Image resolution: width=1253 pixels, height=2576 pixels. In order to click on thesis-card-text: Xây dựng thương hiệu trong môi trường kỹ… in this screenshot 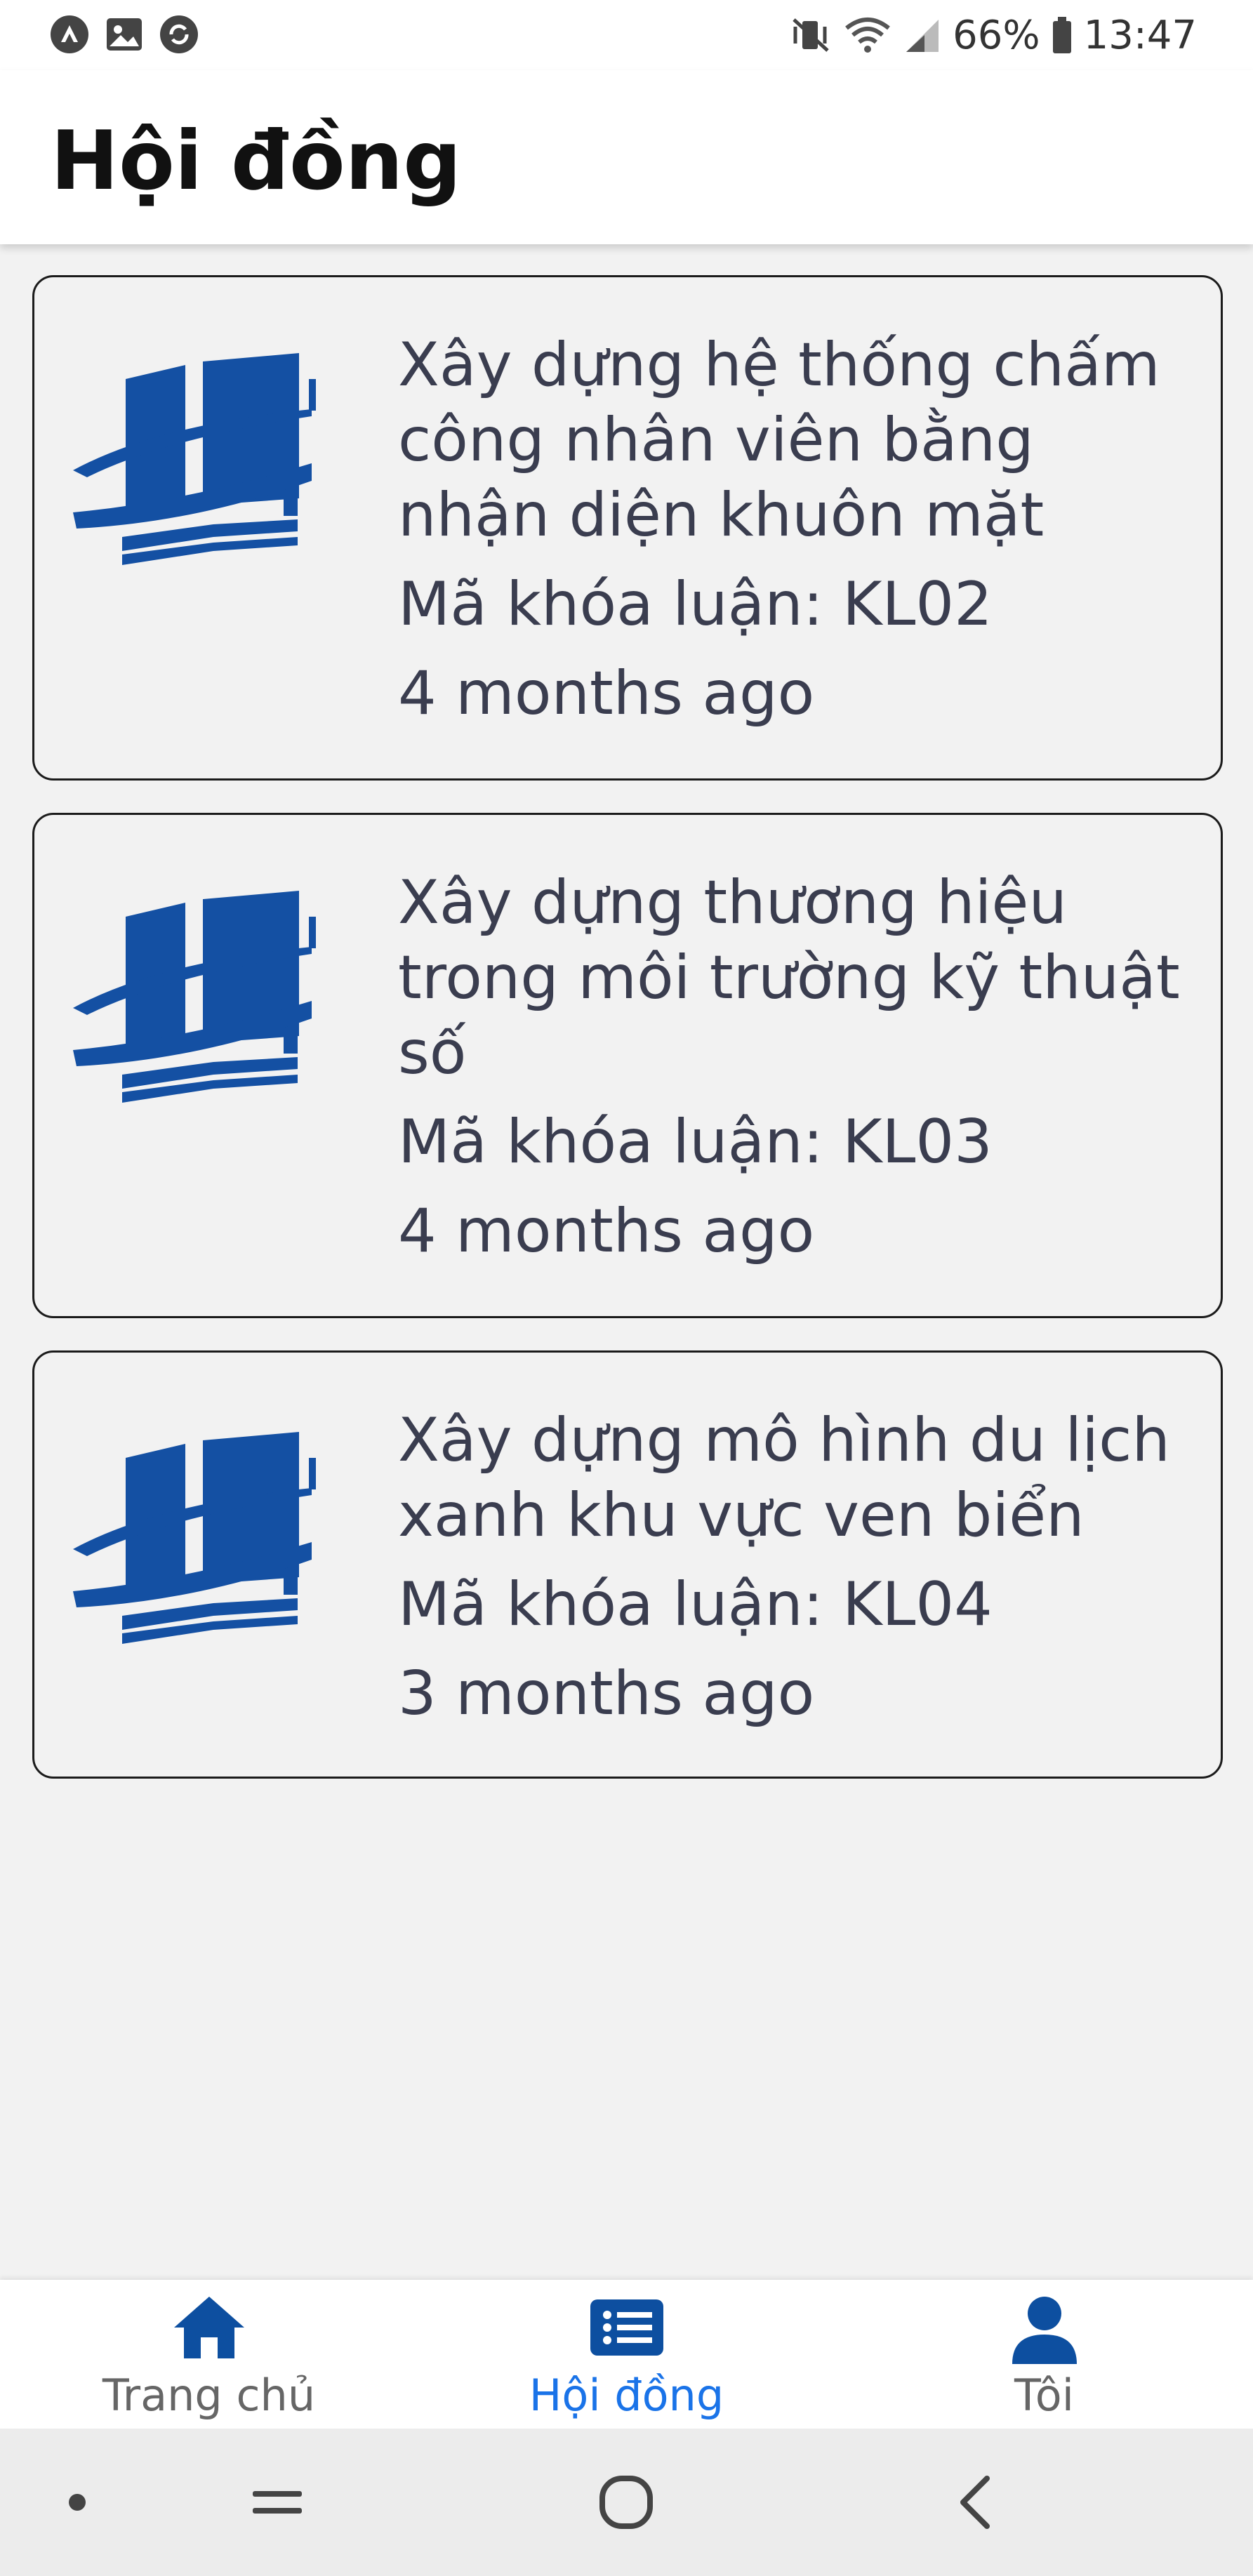, I will do `click(794, 1067)`.